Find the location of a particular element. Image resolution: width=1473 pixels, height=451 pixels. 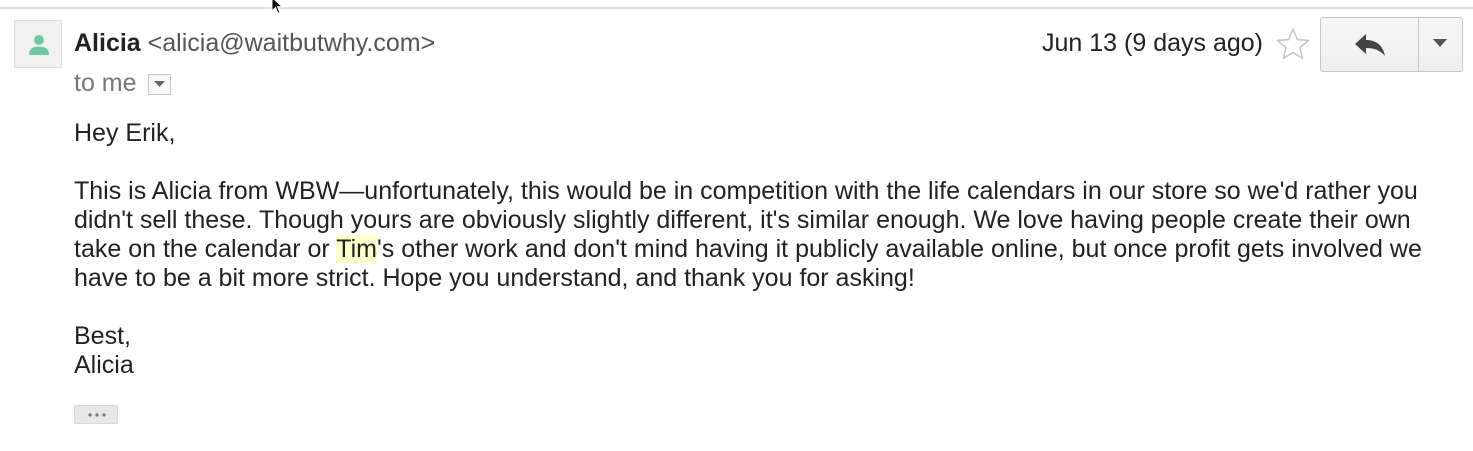

ellipsis-icon is located at coordinates (97, 415).